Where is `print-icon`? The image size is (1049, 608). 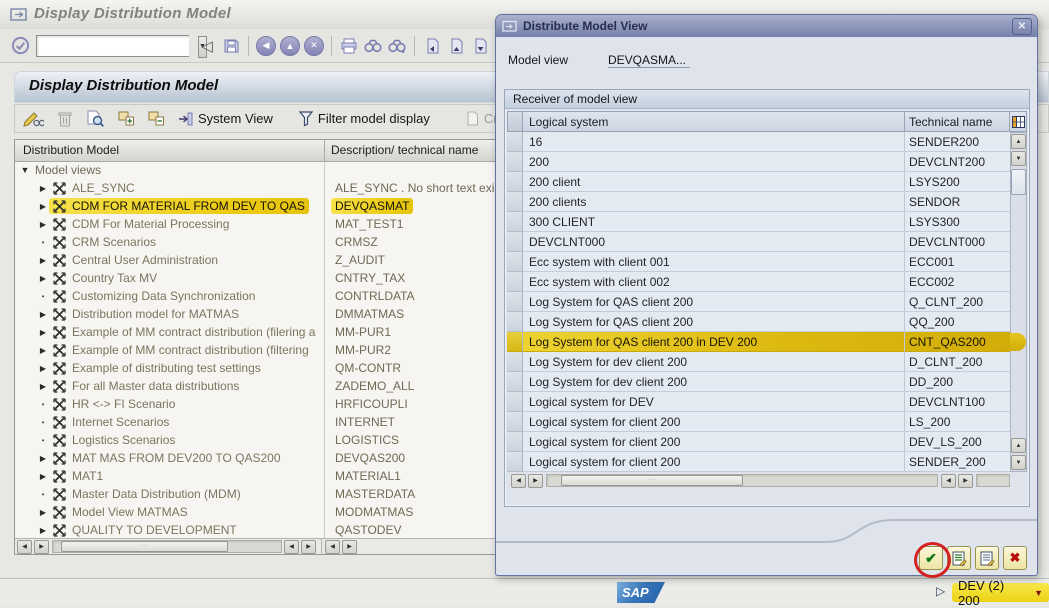 print-icon is located at coordinates (349, 45).